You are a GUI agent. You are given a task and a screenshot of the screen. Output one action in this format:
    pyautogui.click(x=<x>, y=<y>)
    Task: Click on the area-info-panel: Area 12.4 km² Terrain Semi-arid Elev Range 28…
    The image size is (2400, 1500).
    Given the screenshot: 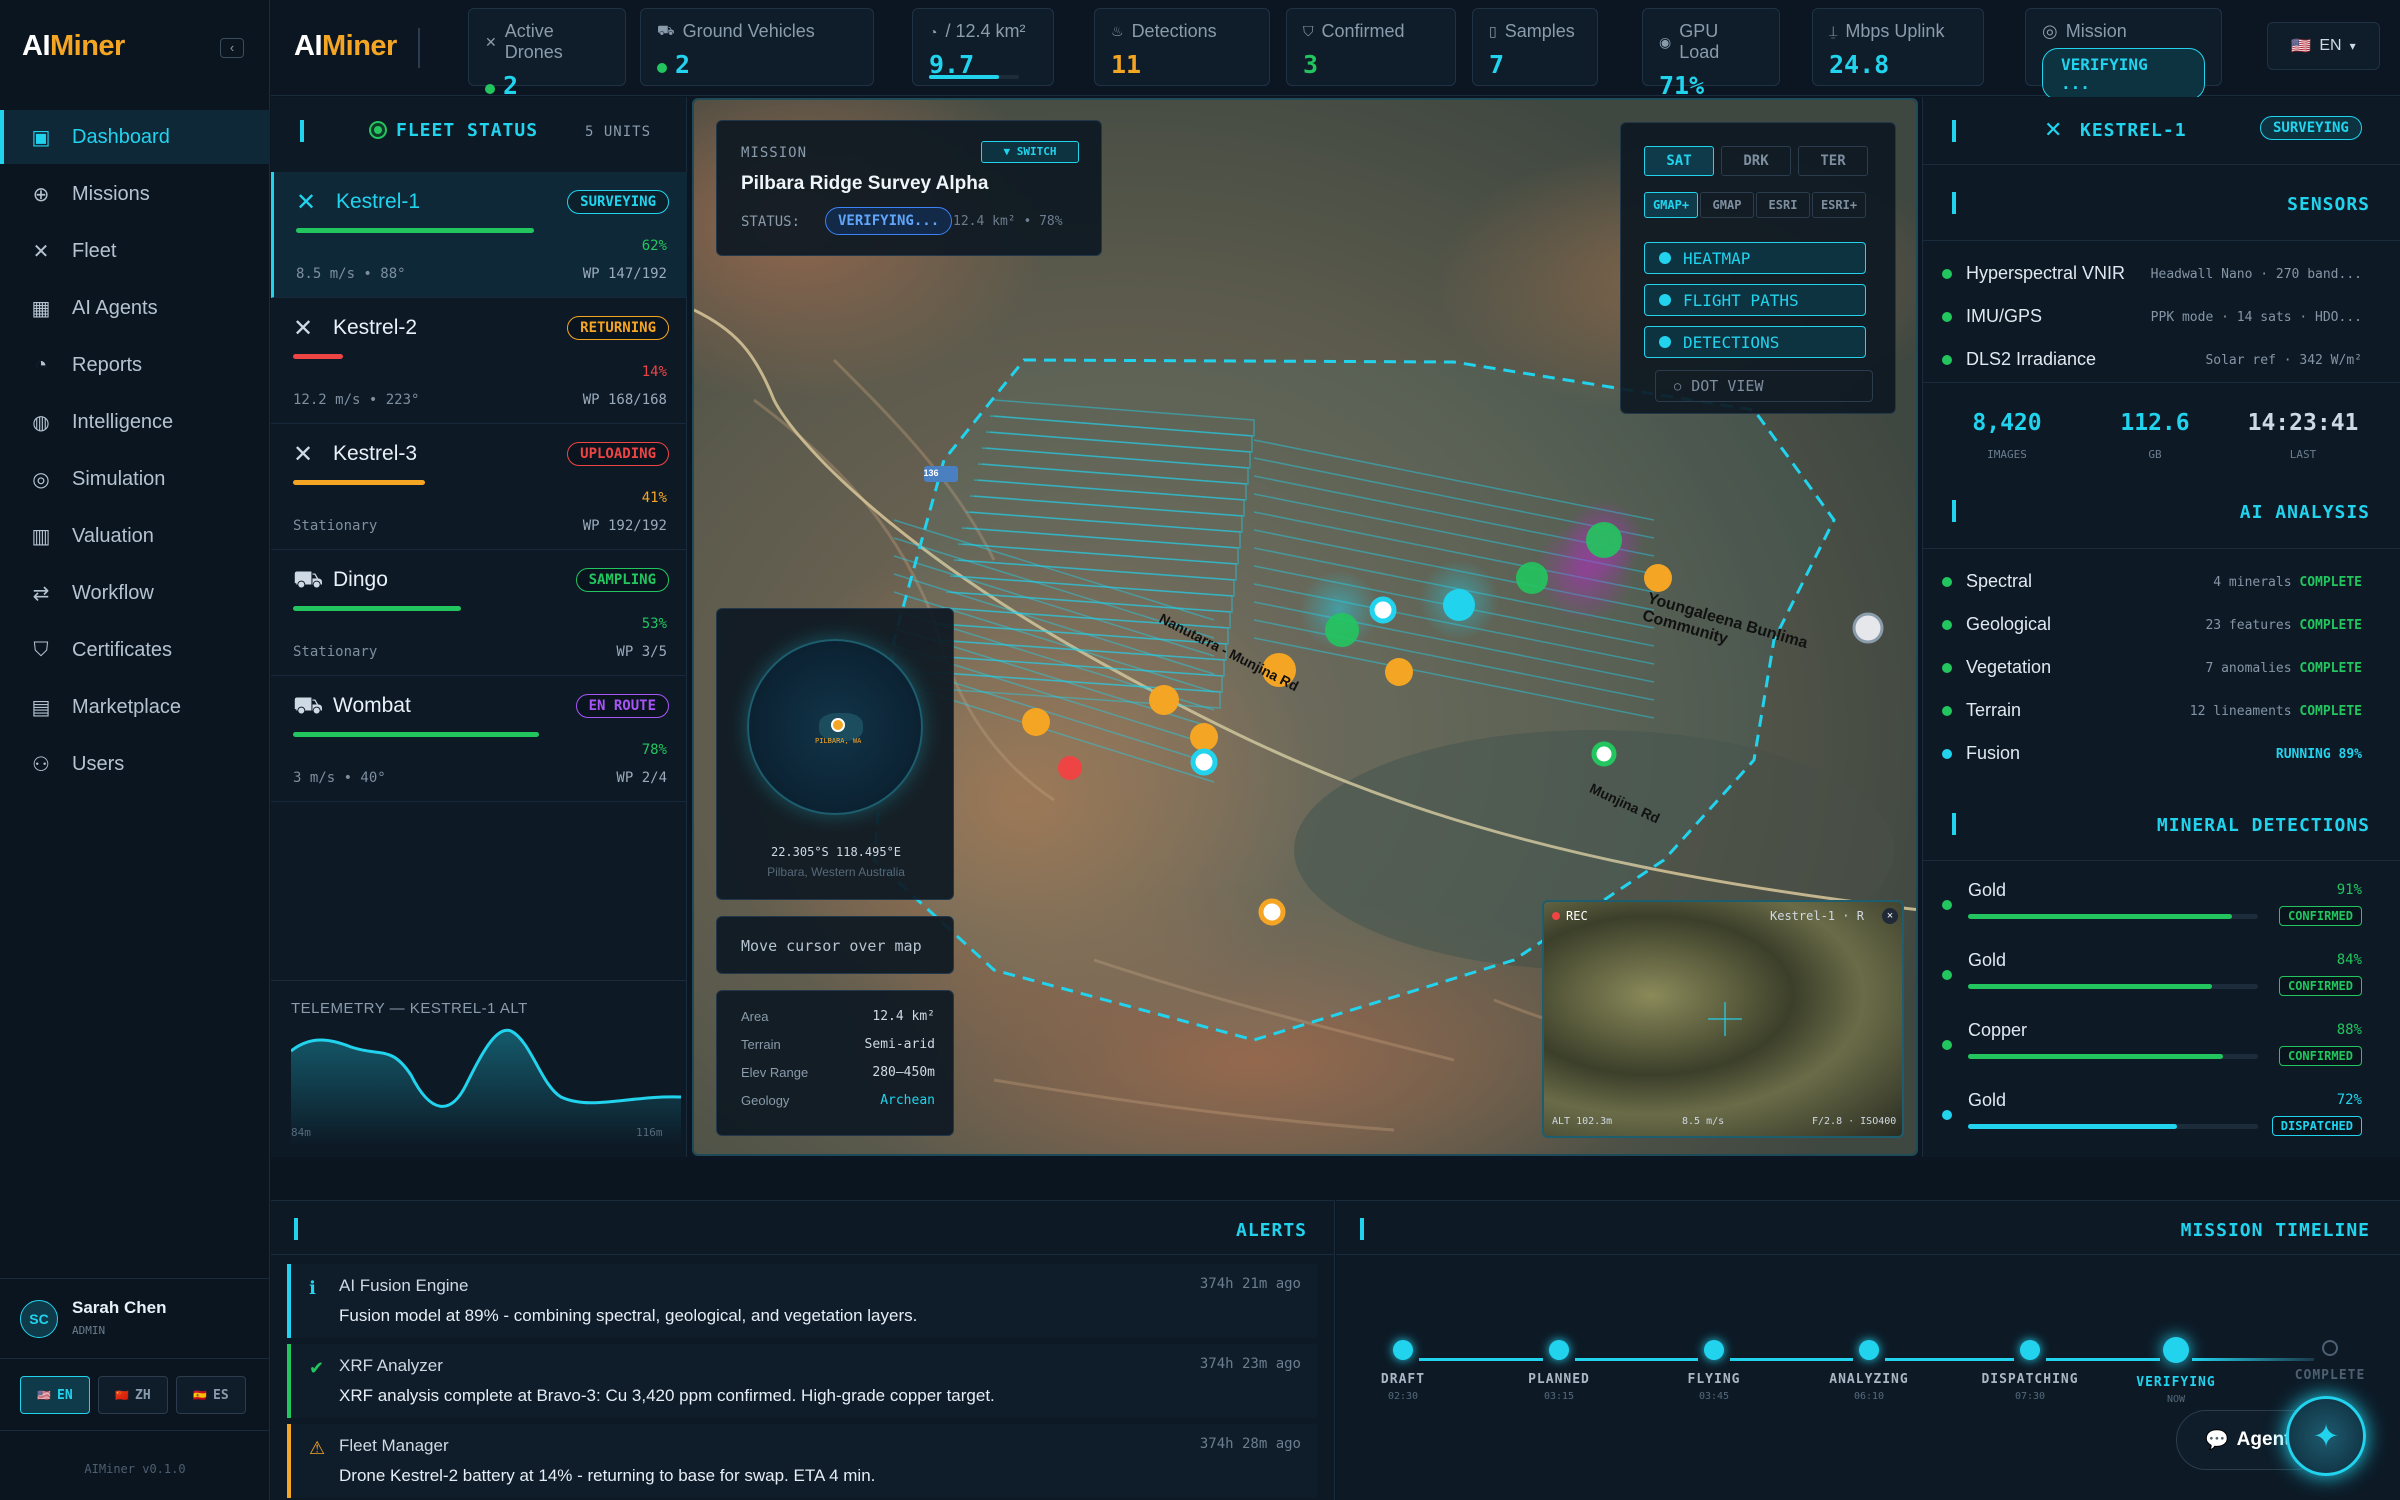 What is the action you would take?
    pyautogui.click(x=835, y=1063)
    